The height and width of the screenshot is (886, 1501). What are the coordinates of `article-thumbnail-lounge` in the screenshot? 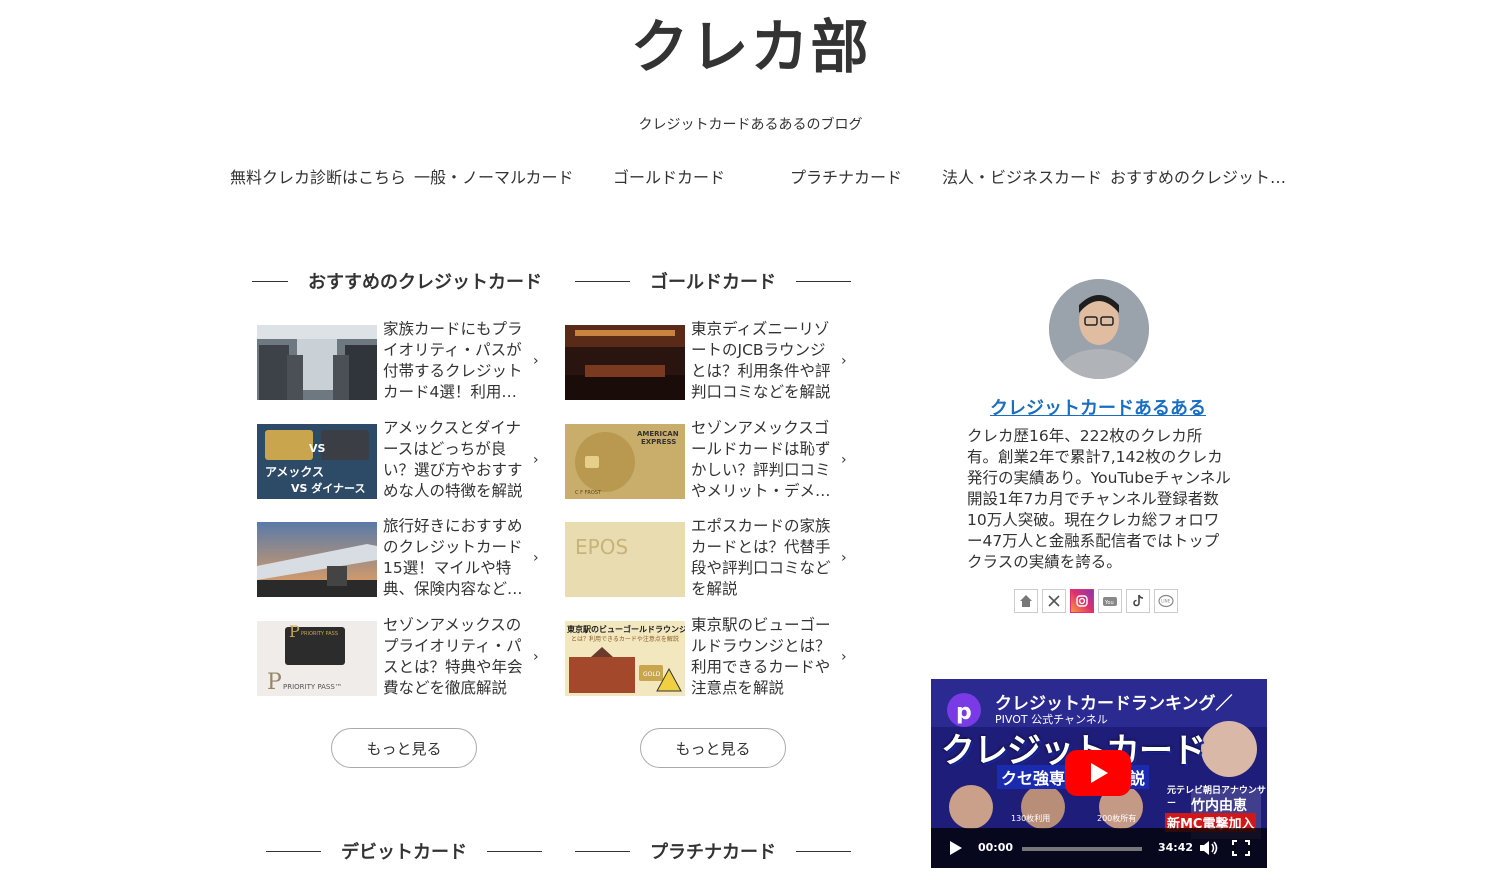 It's located at (625, 362).